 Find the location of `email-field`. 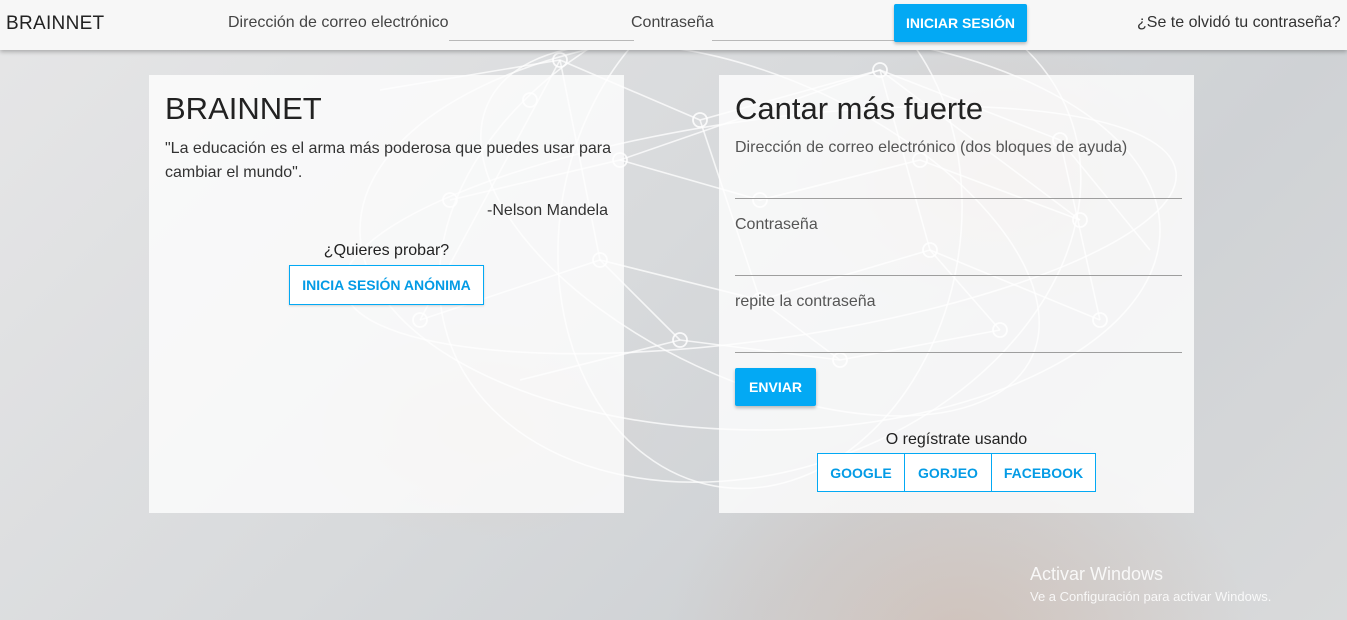

email-field is located at coordinates (541, 27).